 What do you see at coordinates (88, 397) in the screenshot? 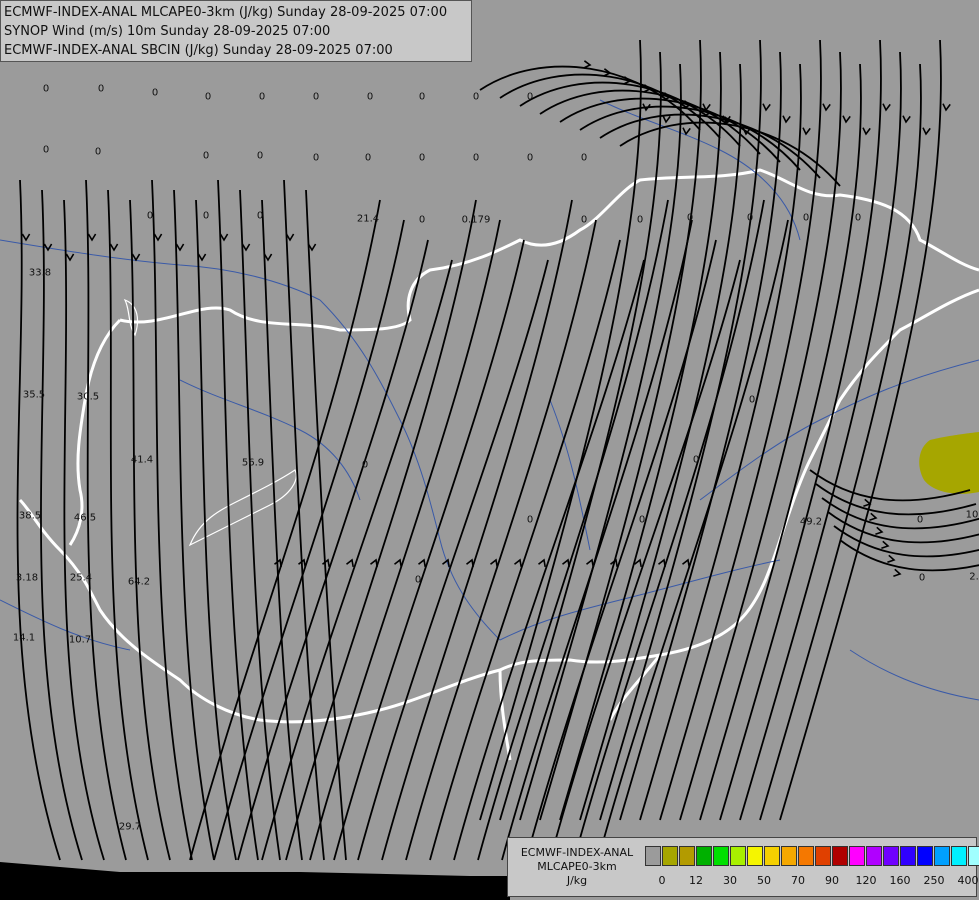
I see `sbcin-value-label: 30.5` at bounding box center [88, 397].